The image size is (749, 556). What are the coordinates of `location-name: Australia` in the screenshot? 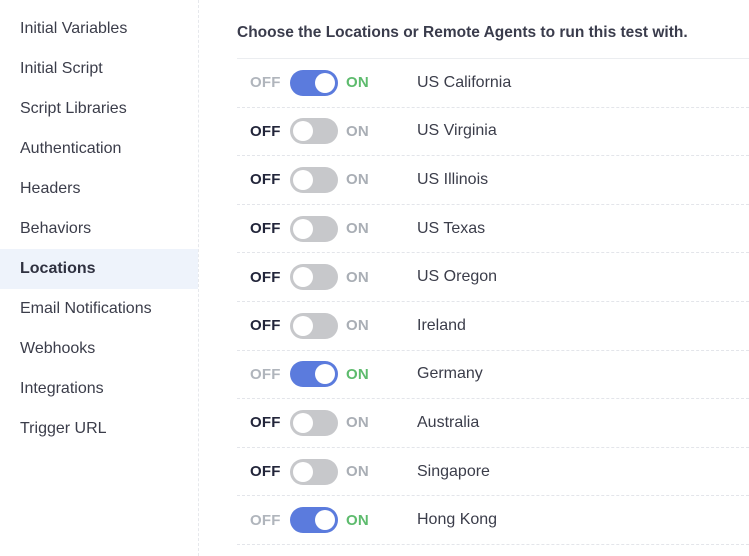 It's located at (448, 422).